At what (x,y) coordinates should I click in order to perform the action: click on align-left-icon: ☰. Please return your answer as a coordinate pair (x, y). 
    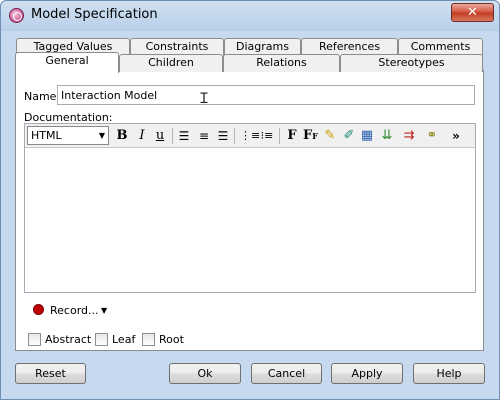
    Looking at the image, I should click on (184, 136).